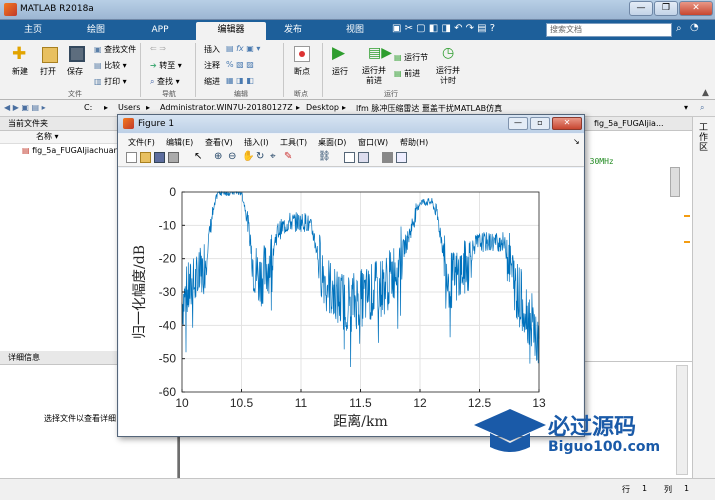  Describe the element at coordinates (75, 71) in the screenshot. I see `save-button: 保存` at that location.